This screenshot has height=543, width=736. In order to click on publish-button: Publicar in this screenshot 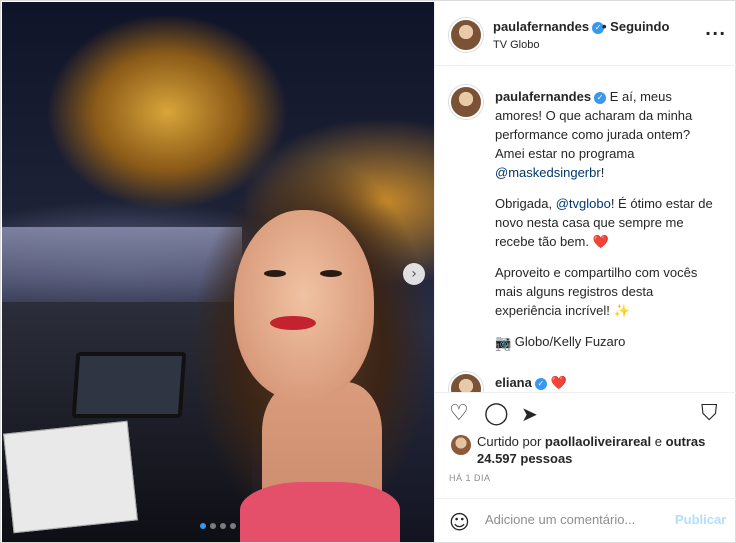, I will do `click(700, 519)`.